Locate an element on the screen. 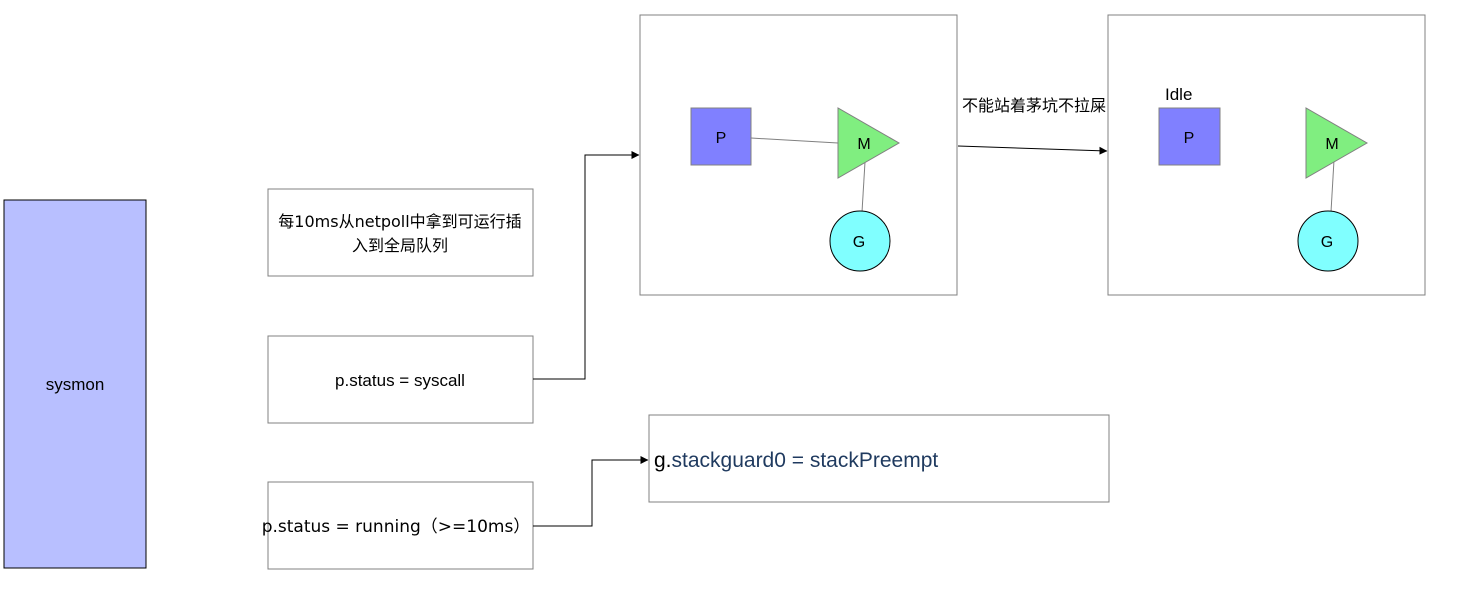 The width and height of the screenshot is (1458, 602). preempt-action-node: g.stackguard0 = stackPreempt is located at coordinates (879, 458).